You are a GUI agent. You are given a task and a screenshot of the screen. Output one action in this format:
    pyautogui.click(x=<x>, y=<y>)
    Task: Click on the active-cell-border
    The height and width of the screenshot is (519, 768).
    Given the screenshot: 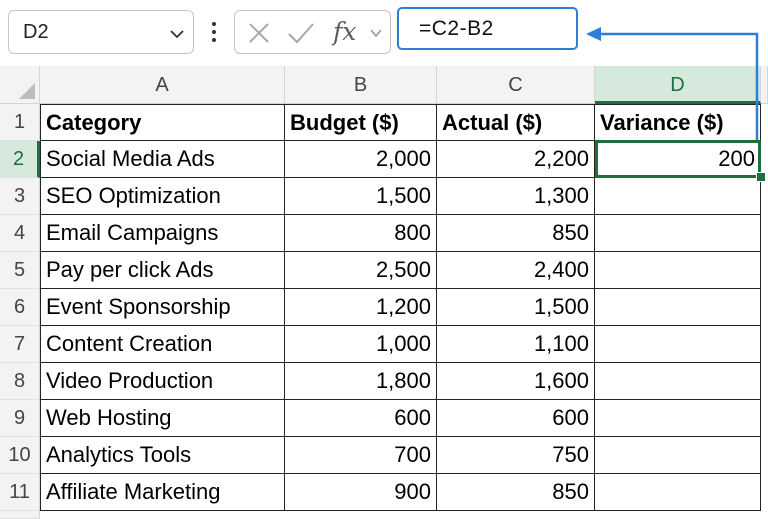 What is the action you would take?
    pyautogui.click(x=678, y=159)
    